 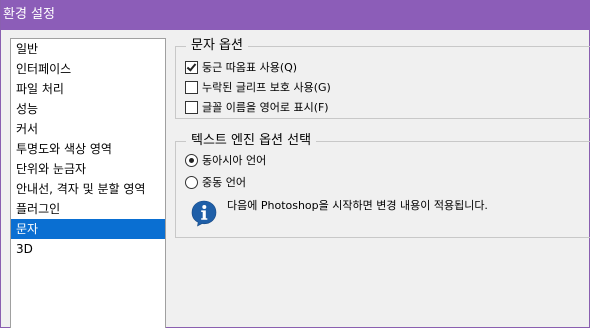 What do you see at coordinates (234, 160) in the screenshot?
I see `east-asian-label: 동아시아 언어` at bounding box center [234, 160].